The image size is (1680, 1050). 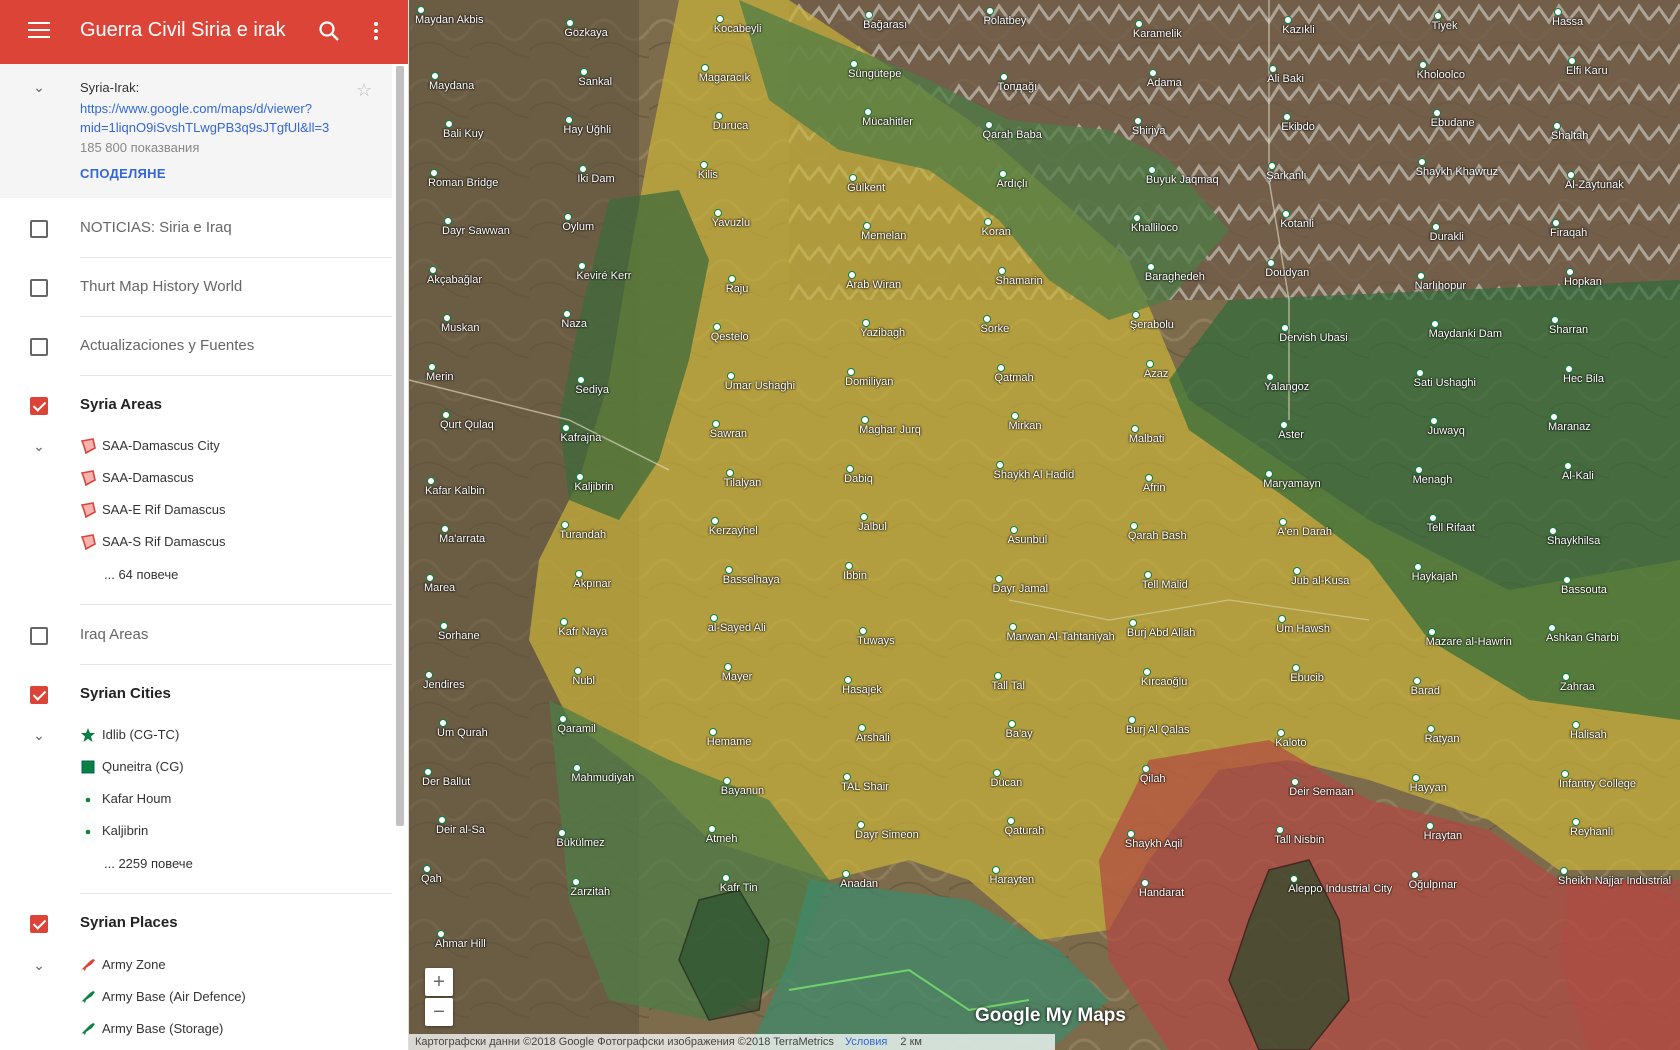 What do you see at coordinates (39, 965) in the screenshot?
I see `collapse-syrian-places-chevron-icon: ⌄` at bounding box center [39, 965].